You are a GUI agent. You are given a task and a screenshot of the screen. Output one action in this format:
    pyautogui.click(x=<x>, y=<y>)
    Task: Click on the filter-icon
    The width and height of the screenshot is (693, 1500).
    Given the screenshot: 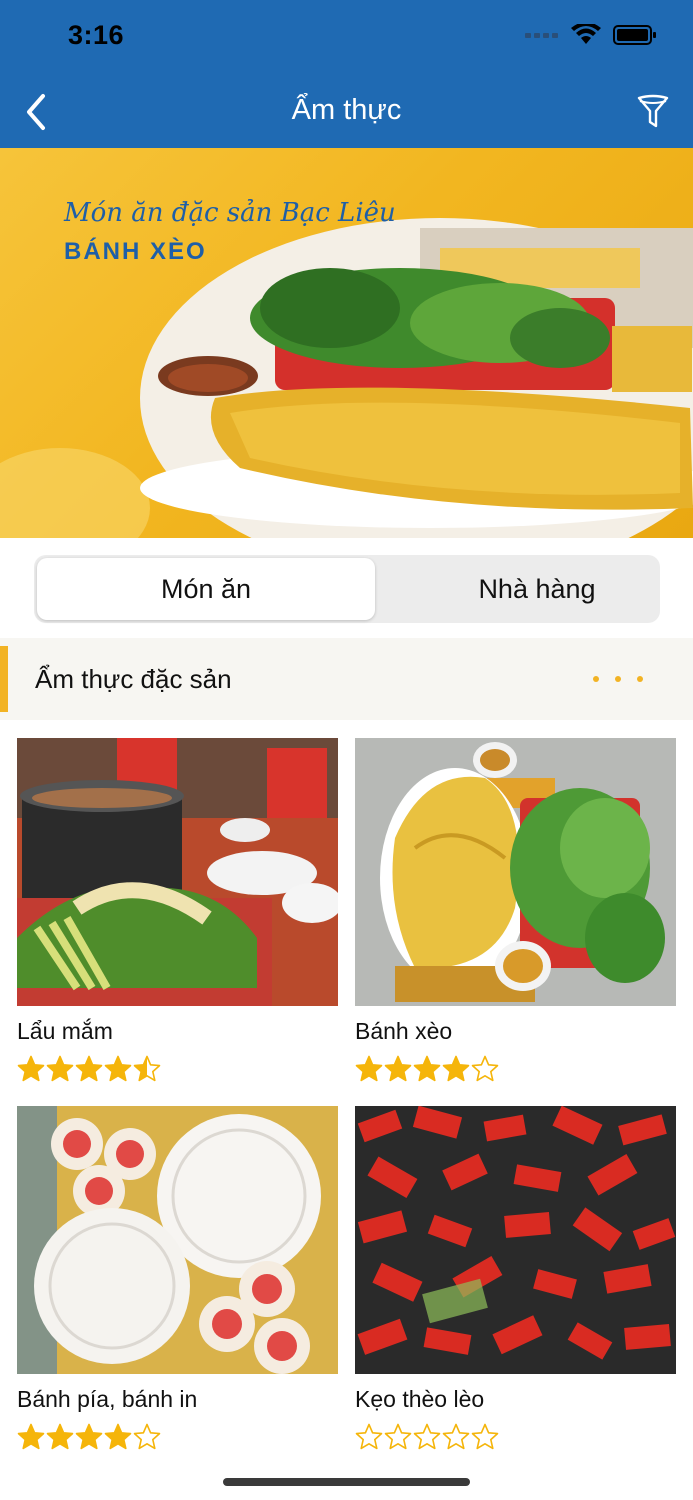 What is the action you would take?
    pyautogui.click(x=653, y=111)
    